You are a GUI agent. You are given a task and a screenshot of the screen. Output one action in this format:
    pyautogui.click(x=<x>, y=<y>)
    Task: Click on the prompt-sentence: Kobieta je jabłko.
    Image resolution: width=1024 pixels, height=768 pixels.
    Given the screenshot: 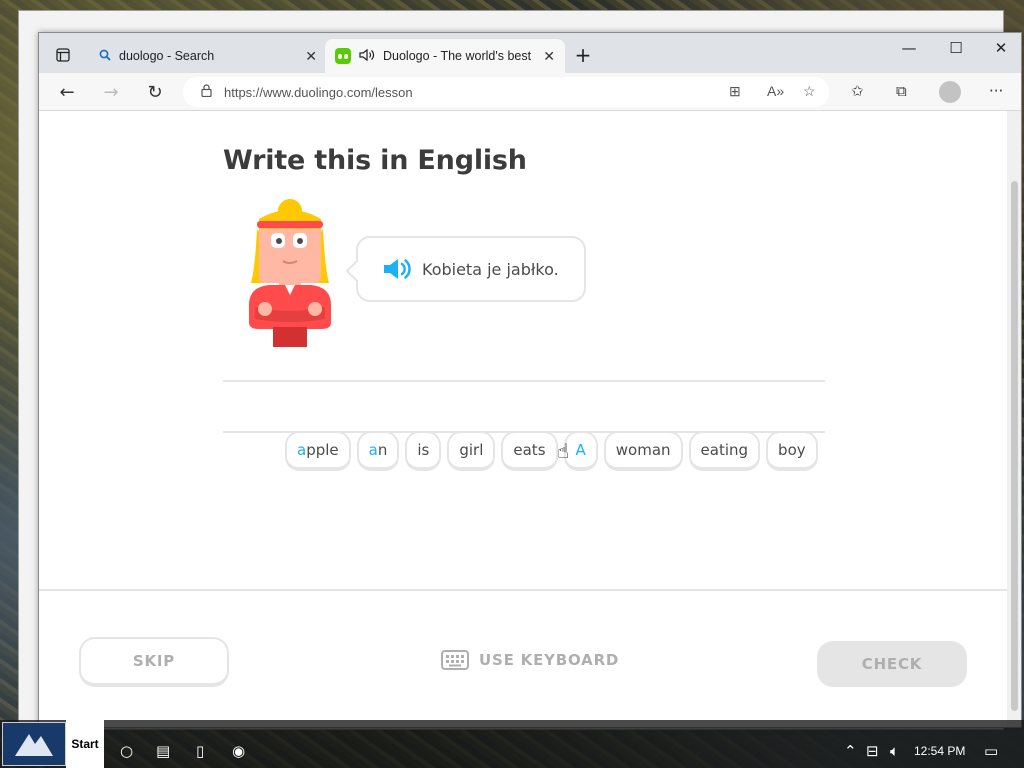 What is the action you would take?
    pyautogui.click(x=490, y=269)
    